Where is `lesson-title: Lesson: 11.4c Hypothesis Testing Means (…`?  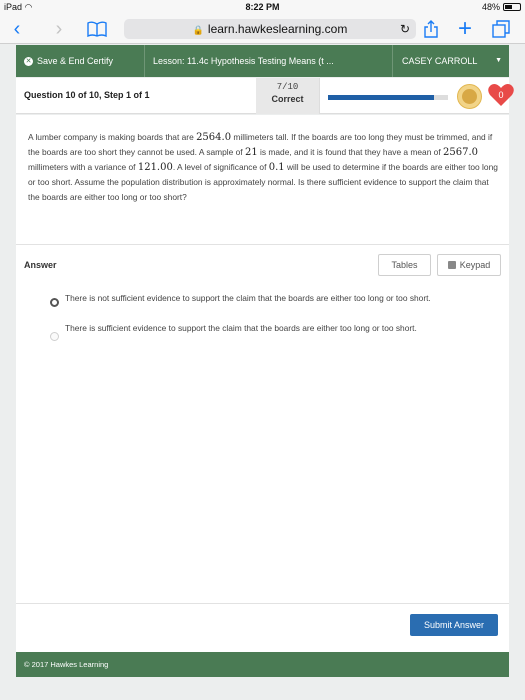
lesson-title: Lesson: 11.4c Hypothesis Testing Means (… is located at coordinates (243, 61).